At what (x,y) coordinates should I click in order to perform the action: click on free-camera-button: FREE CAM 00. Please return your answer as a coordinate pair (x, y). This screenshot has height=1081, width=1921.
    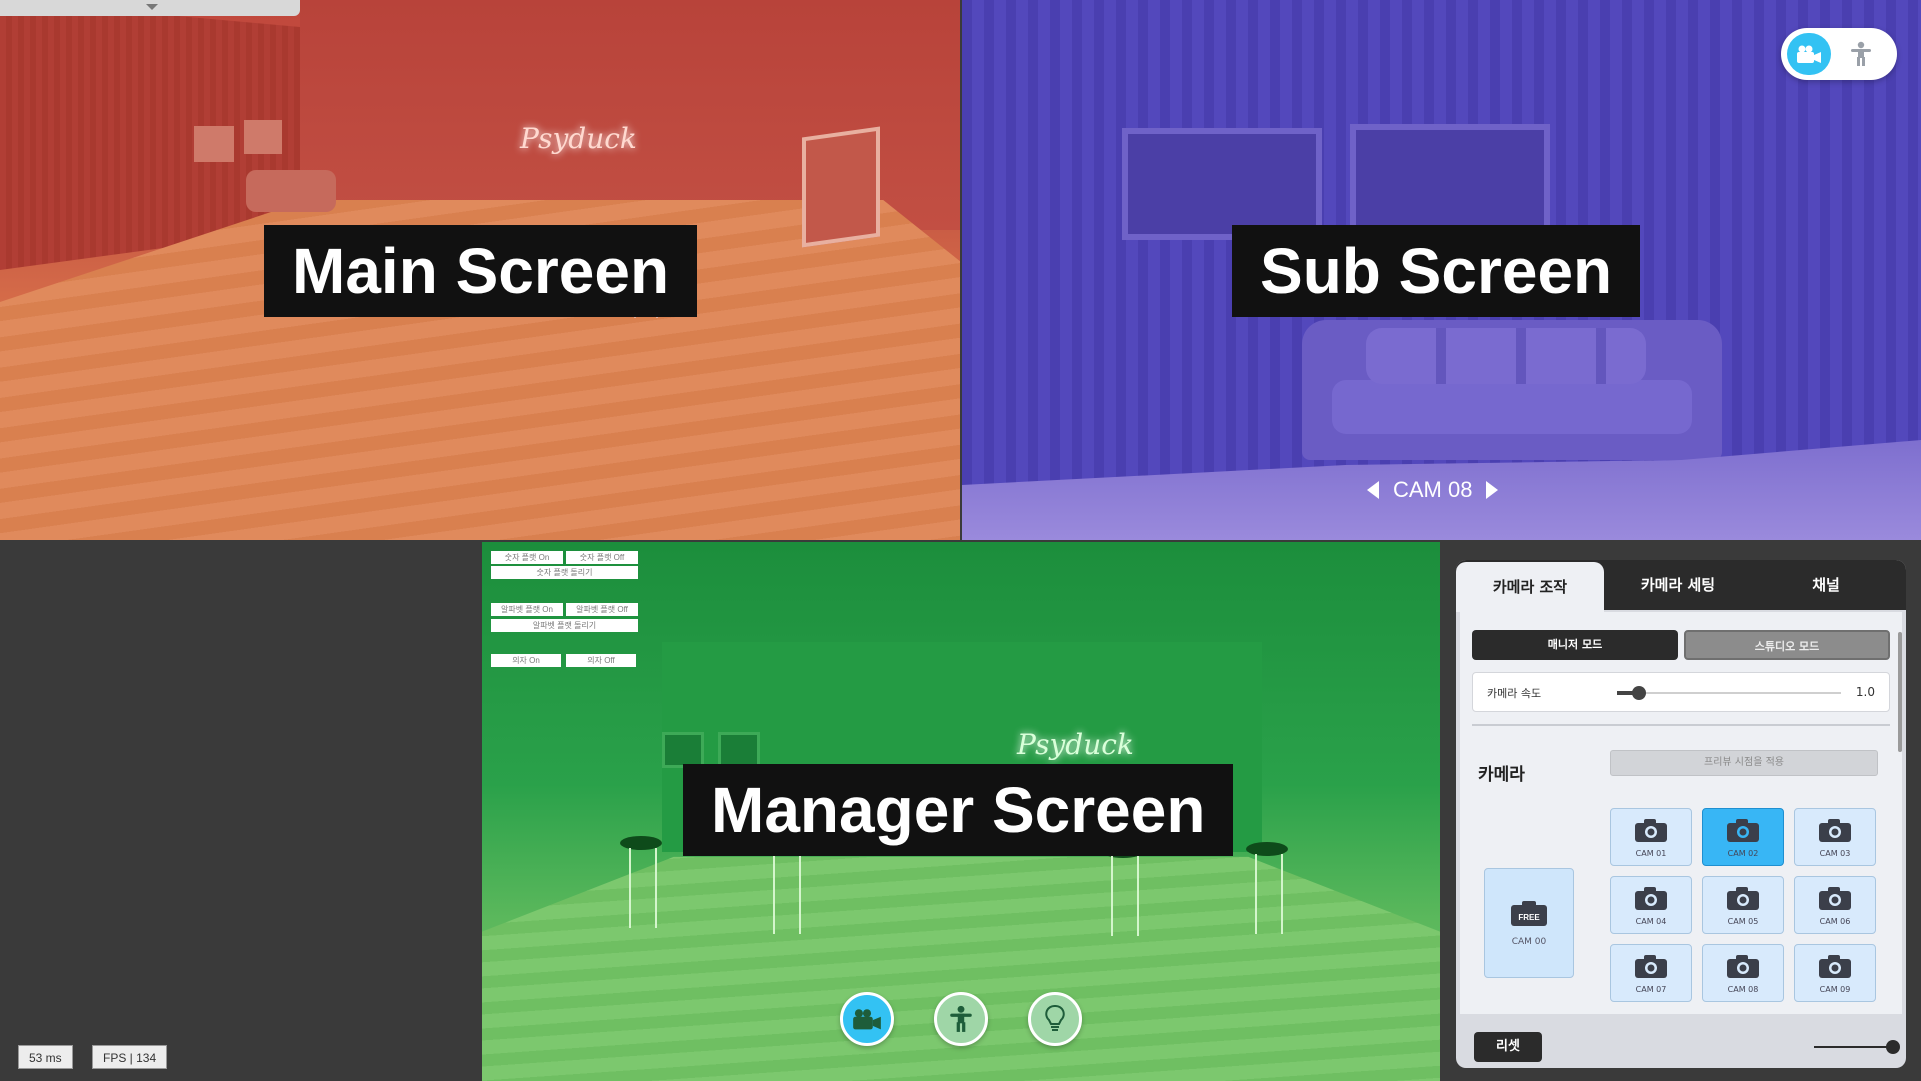
    Looking at the image, I should click on (1529, 923).